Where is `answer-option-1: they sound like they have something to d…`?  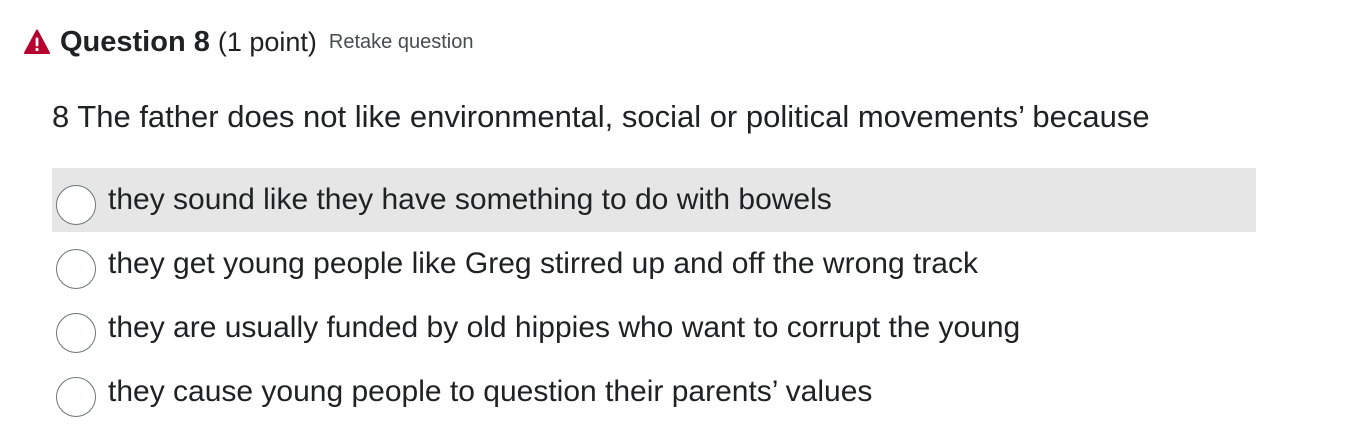 answer-option-1: they sound like they have something to d… is located at coordinates (654, 200).